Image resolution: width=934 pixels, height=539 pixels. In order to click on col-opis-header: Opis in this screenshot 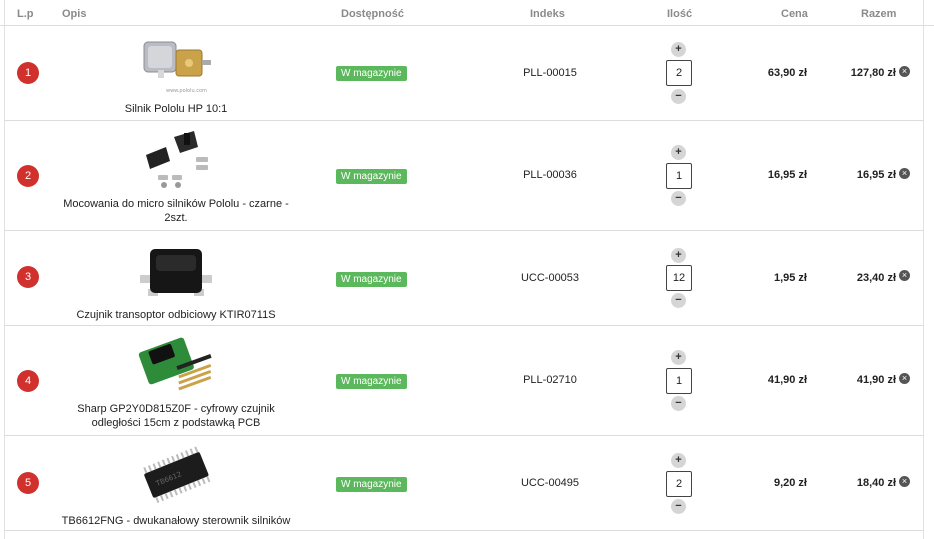, I will do `click(74, 14)`.